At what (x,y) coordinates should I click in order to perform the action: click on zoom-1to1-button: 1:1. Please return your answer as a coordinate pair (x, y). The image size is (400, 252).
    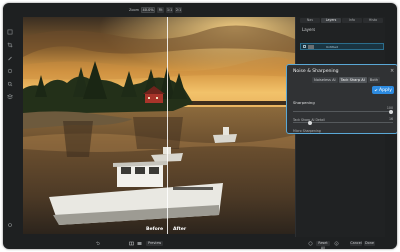
    Looking at the image, I should click on (170, 10).